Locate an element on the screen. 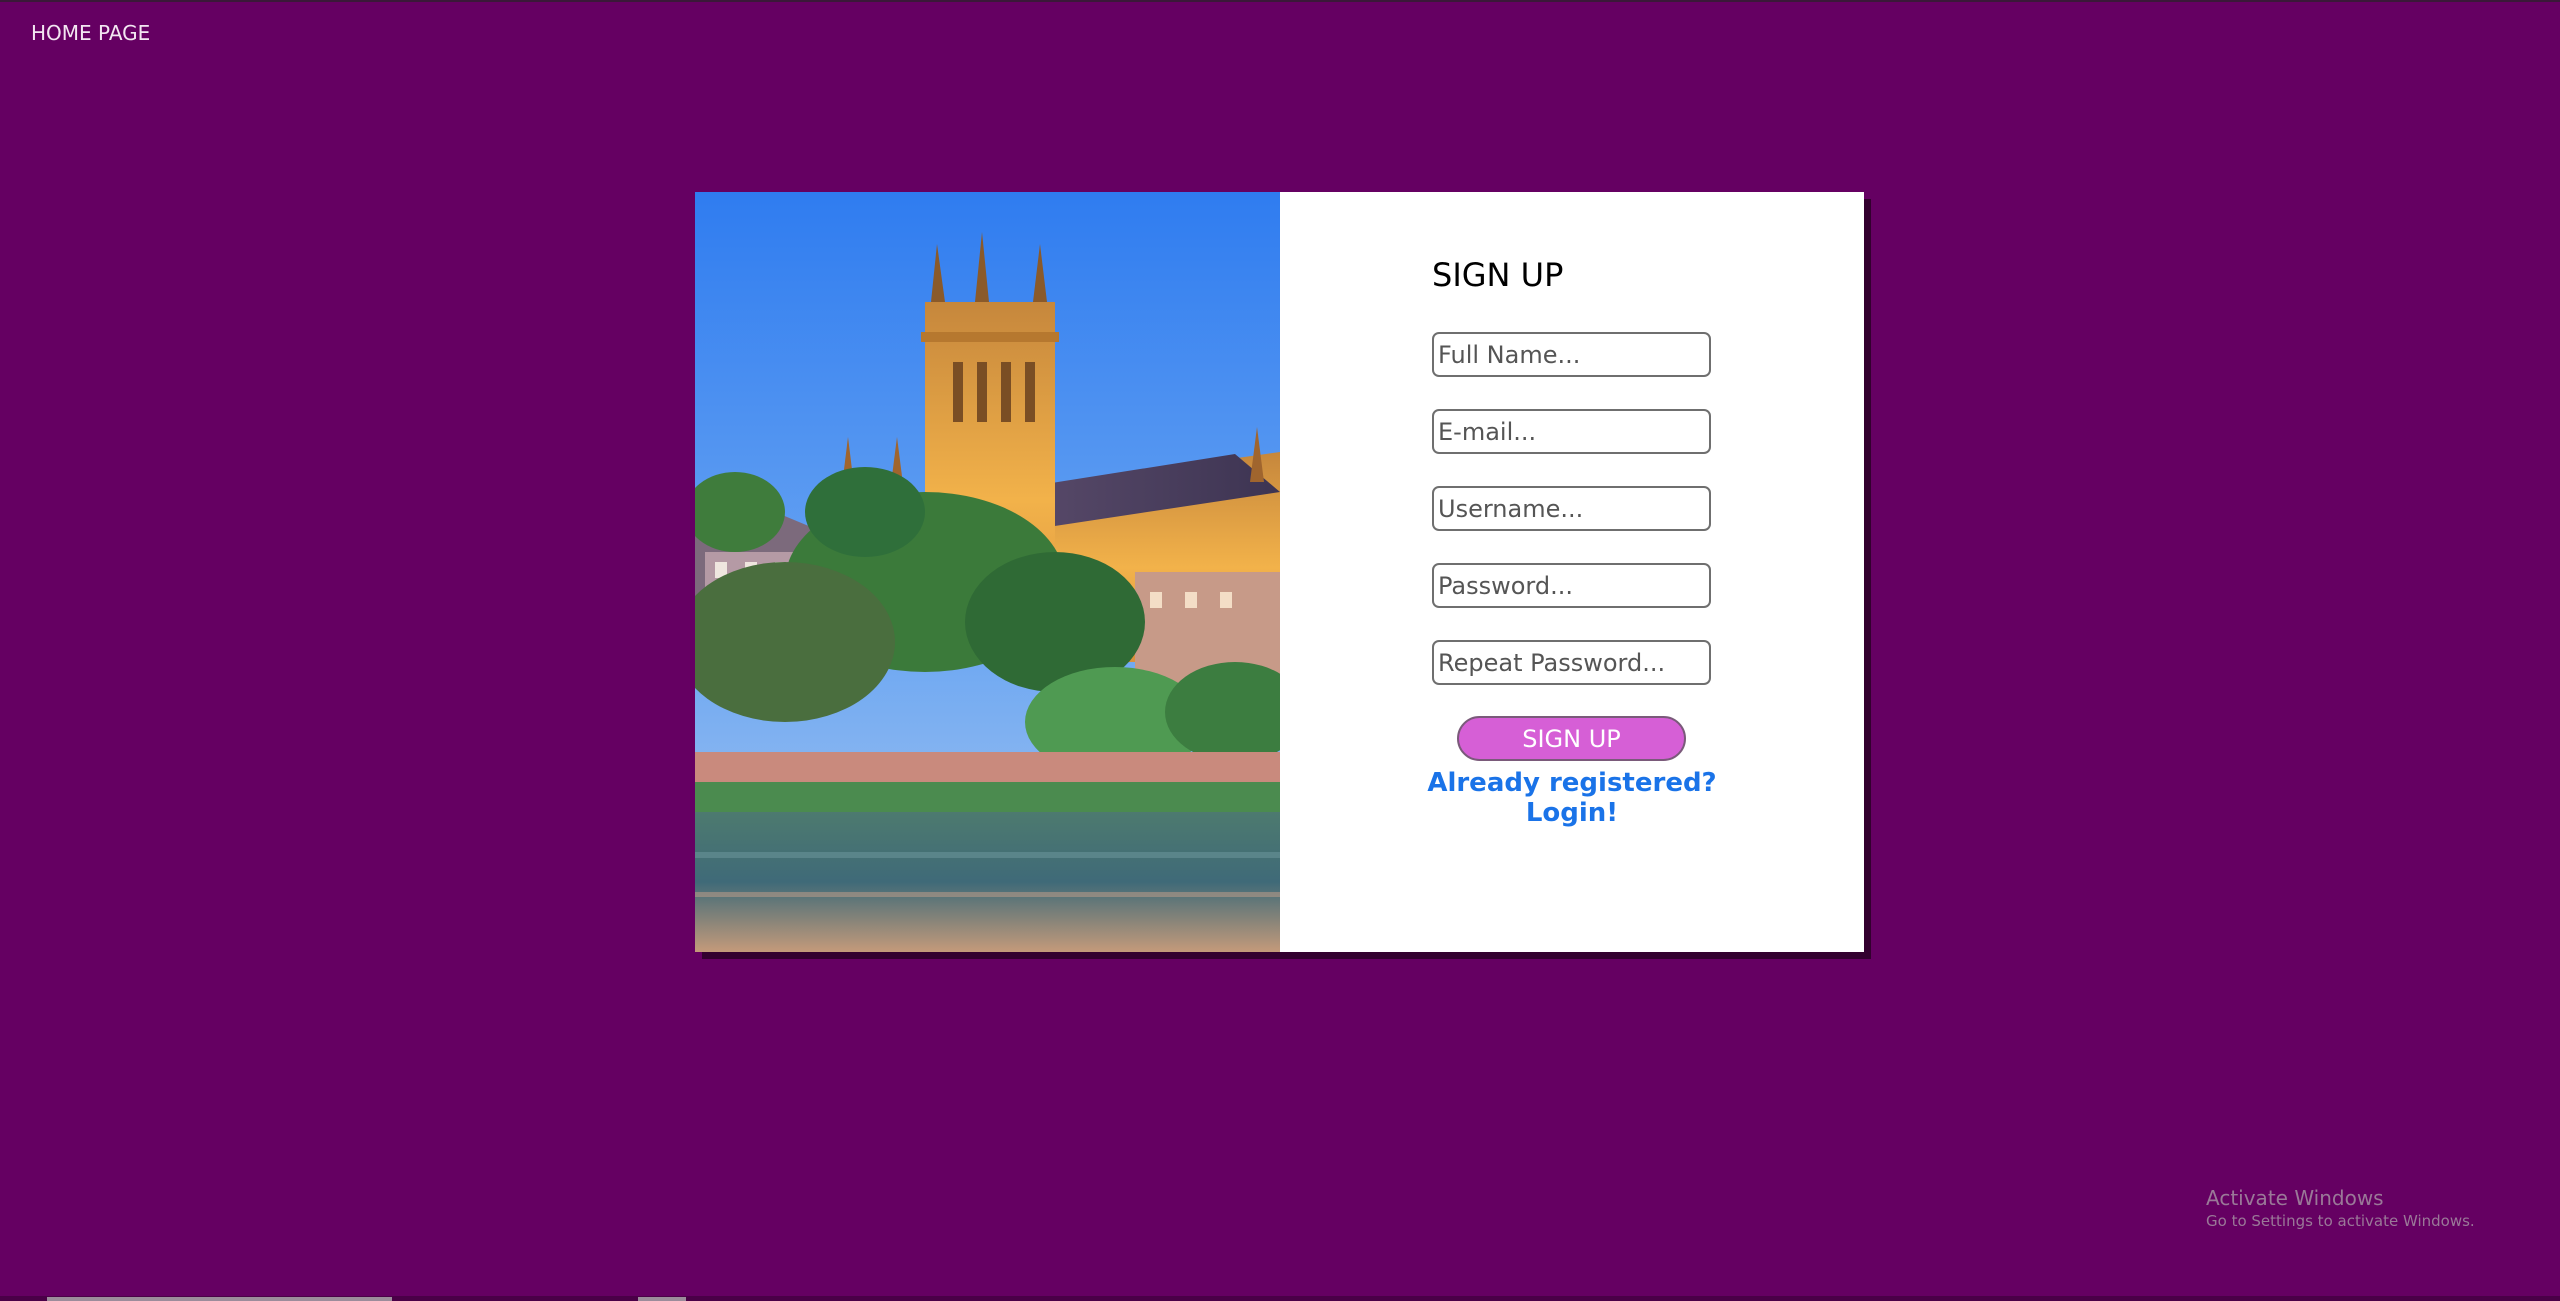  username-input is located at coordinates (1571, 508).